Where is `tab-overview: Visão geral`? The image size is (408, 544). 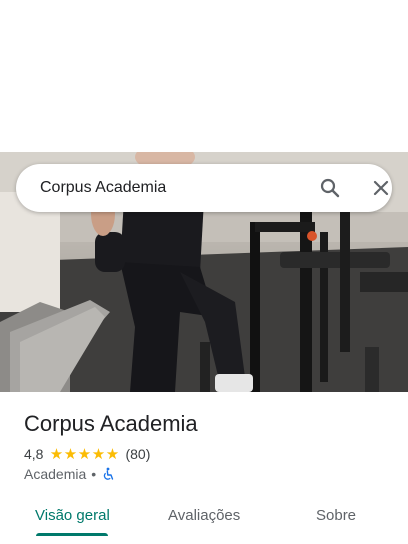 tab-overview: Visão geral is located at coordinates (72, 516).